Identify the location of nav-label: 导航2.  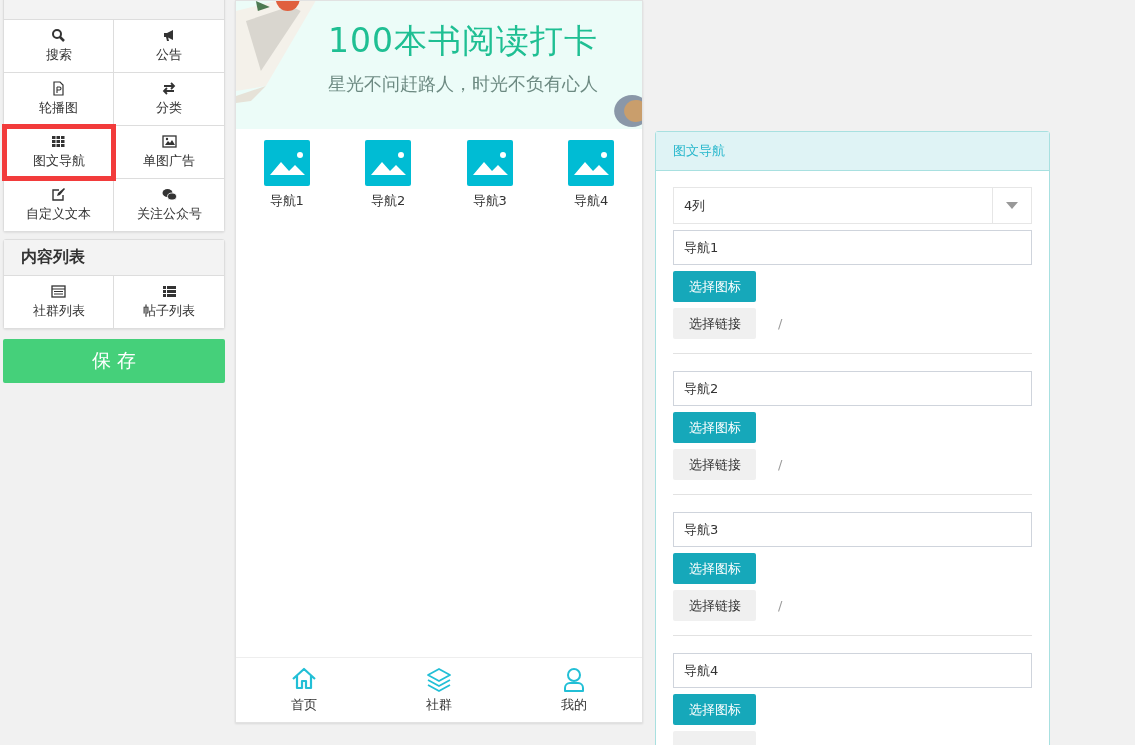
(388, 201).